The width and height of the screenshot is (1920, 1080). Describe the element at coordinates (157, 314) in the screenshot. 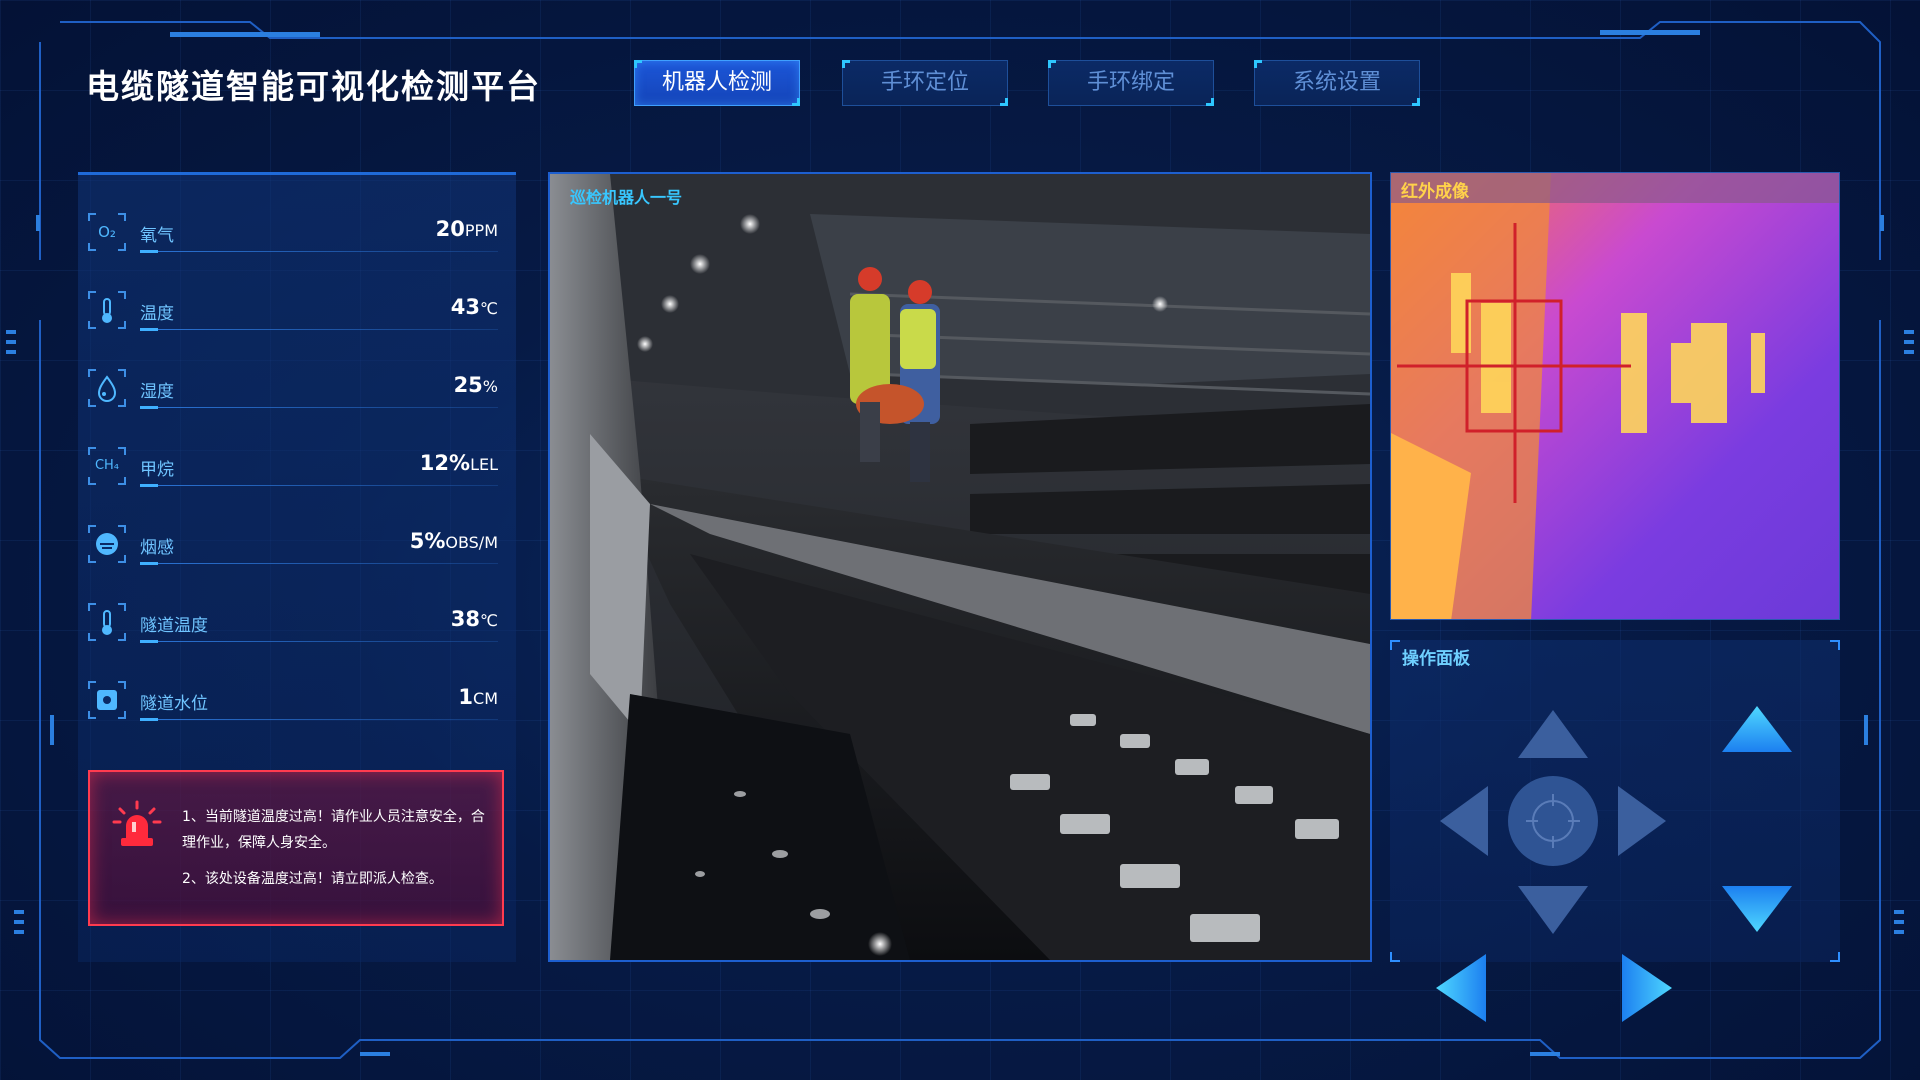

I see `sensor-label: 温度` at that location.